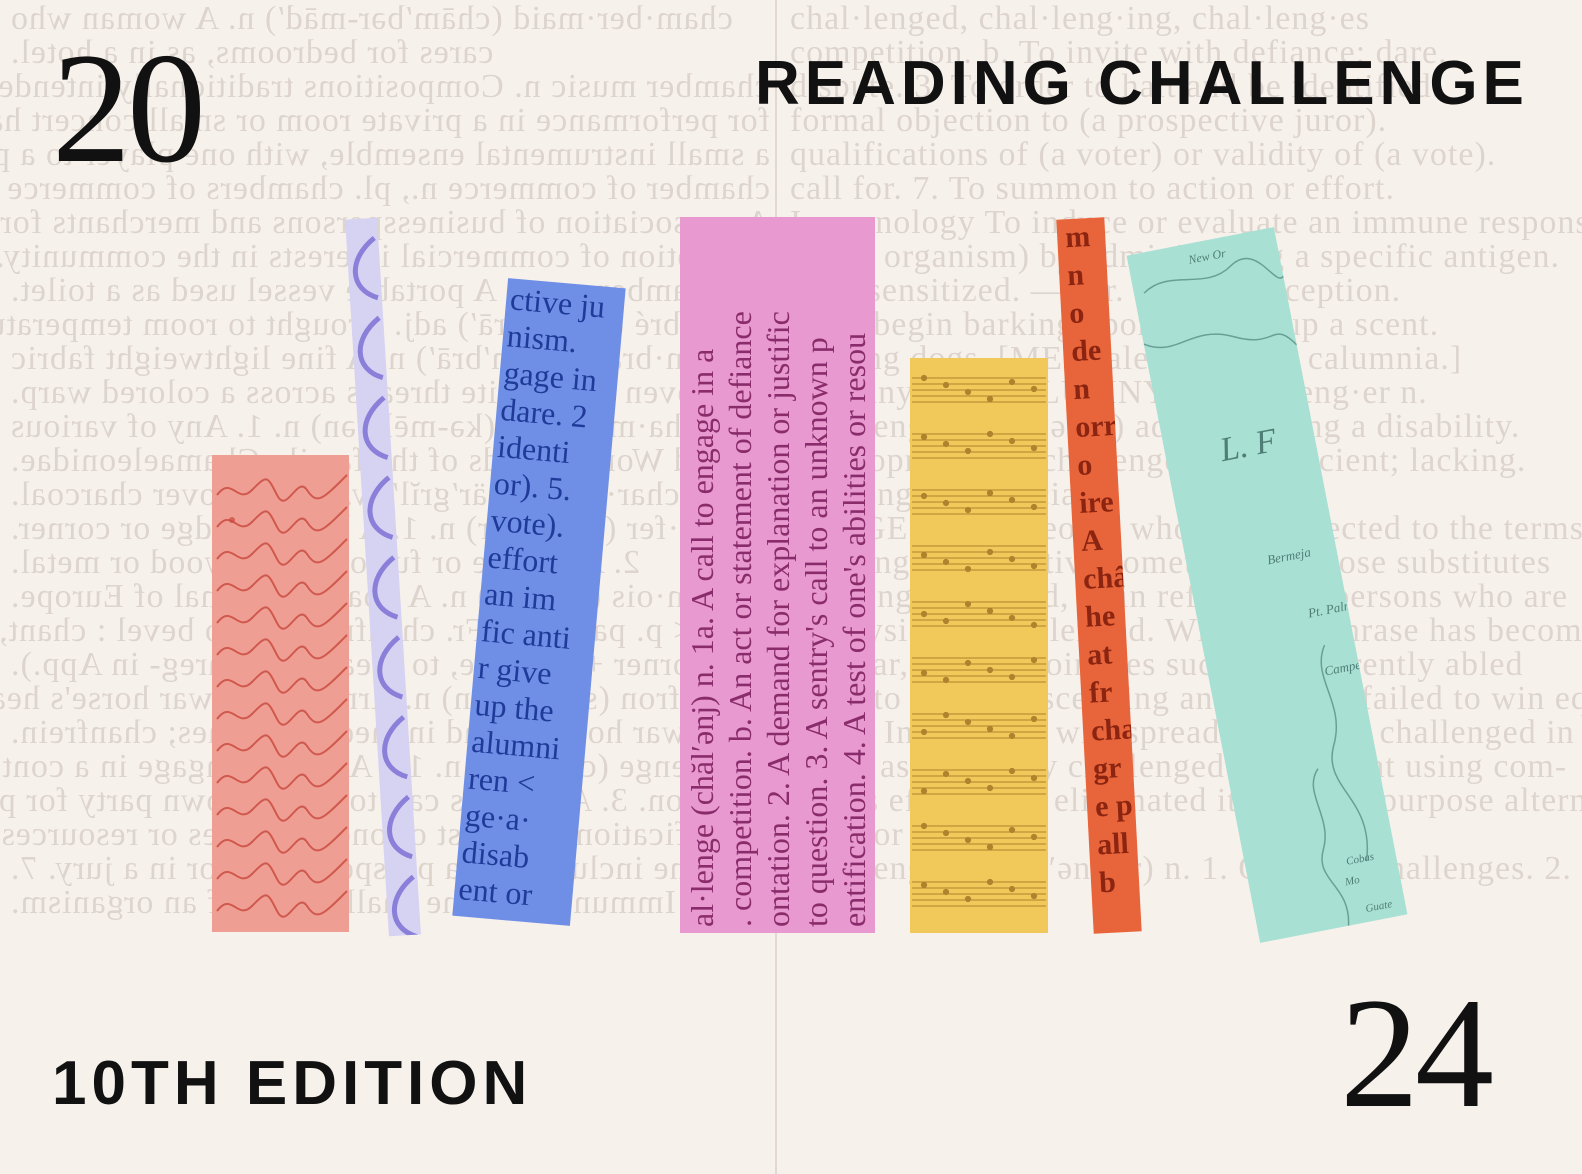 The image size is (1582, 1174). What do you see at coordinates (1417, 1053) in the screenshot?
I see `year-bottom: 24` at bounding box center [1417, 1053].